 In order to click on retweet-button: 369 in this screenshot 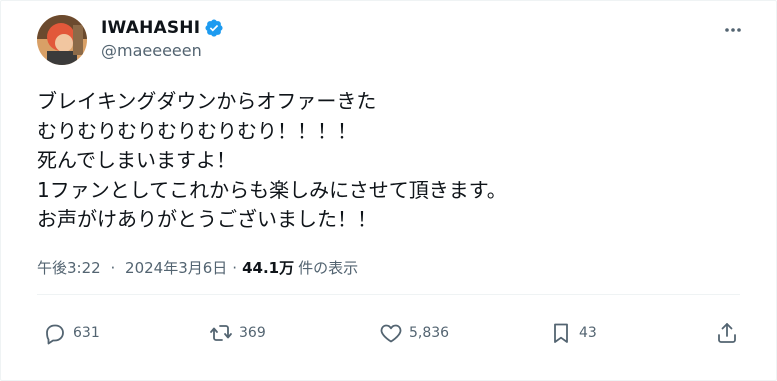, I will do `click(237, 333)`.